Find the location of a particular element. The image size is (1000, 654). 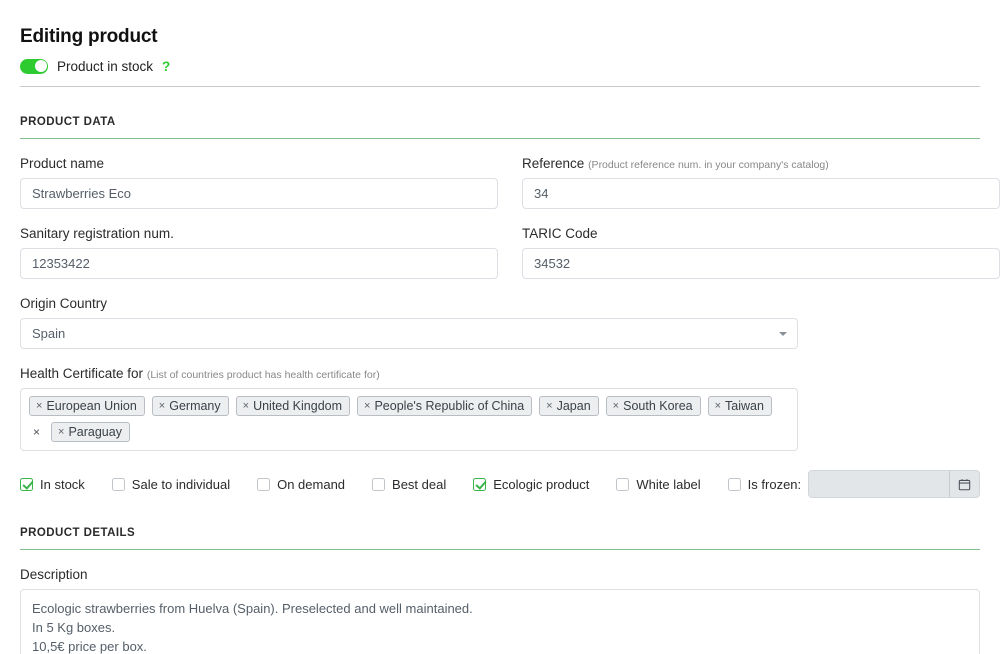

checkbox-label: Ecologic product is located at coordinates (541, 484).